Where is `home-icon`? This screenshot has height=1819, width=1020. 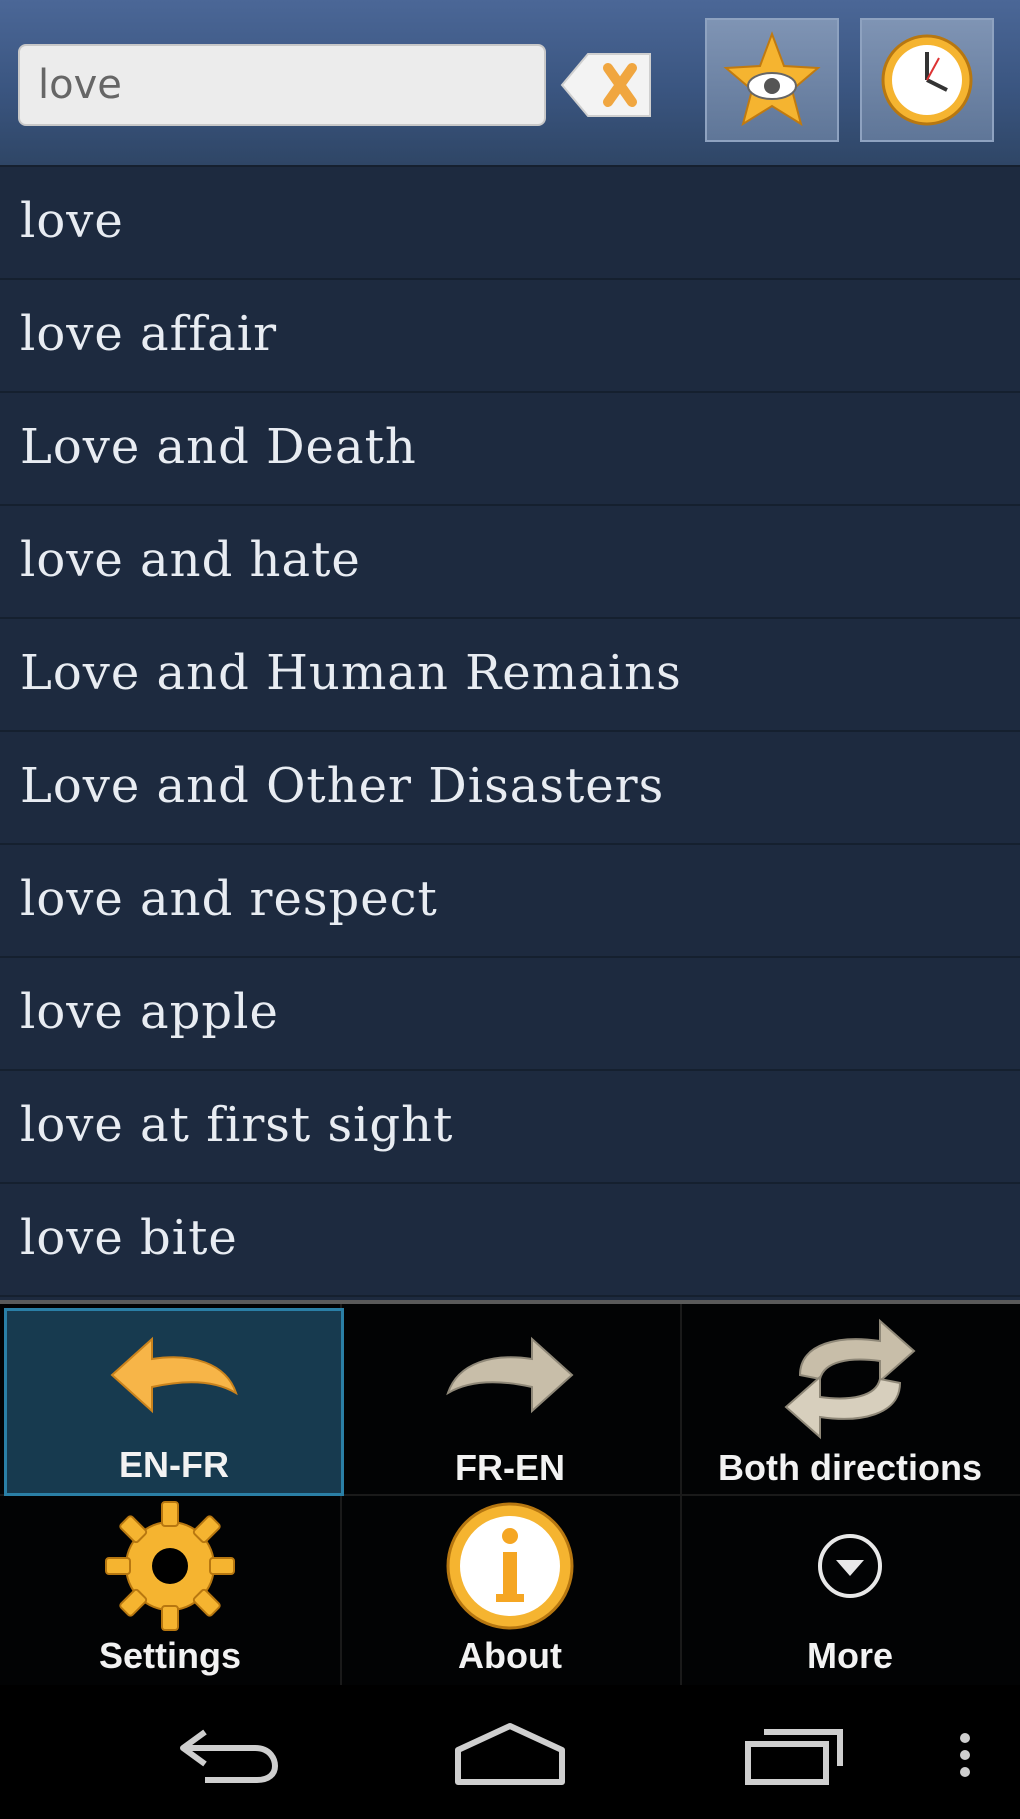
home-icon is located at coordinates (510, 1754).